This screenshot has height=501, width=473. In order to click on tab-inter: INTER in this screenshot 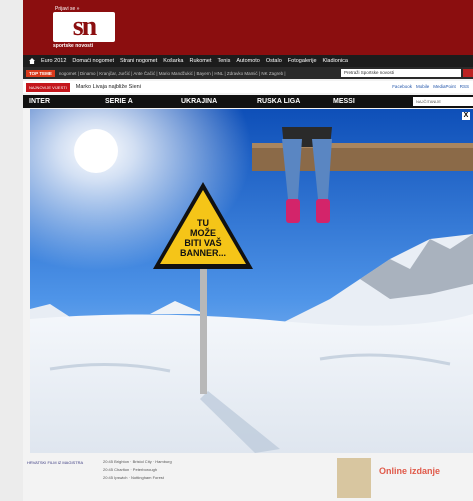, I will do `click(61, 101)`.